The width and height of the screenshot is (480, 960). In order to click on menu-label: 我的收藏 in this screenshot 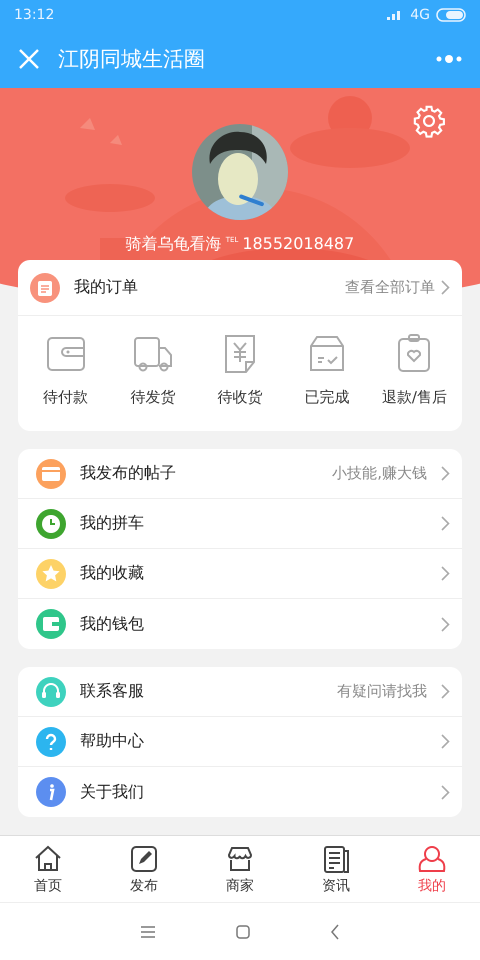, I will do `click(112, 573)`.